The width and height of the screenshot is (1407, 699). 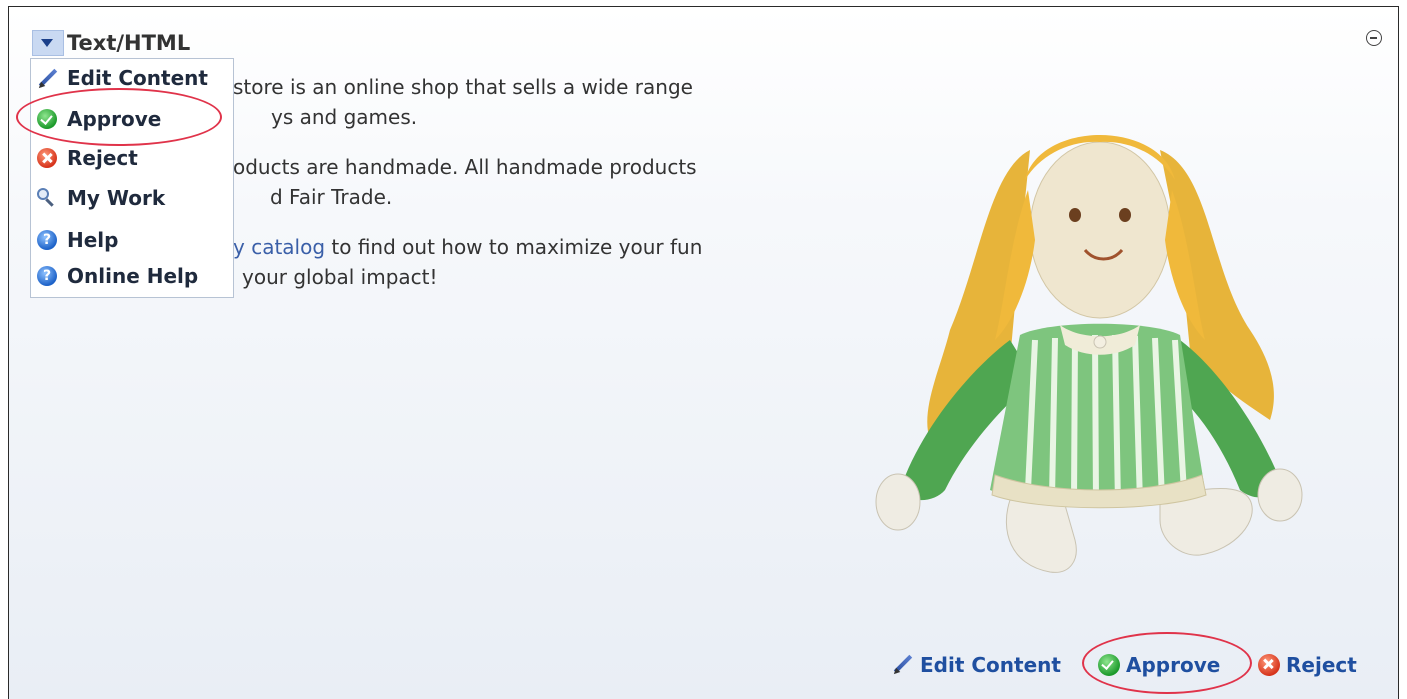 I want to click on footer-edit-content-button: Edit Content, so click(x=976, y=665).